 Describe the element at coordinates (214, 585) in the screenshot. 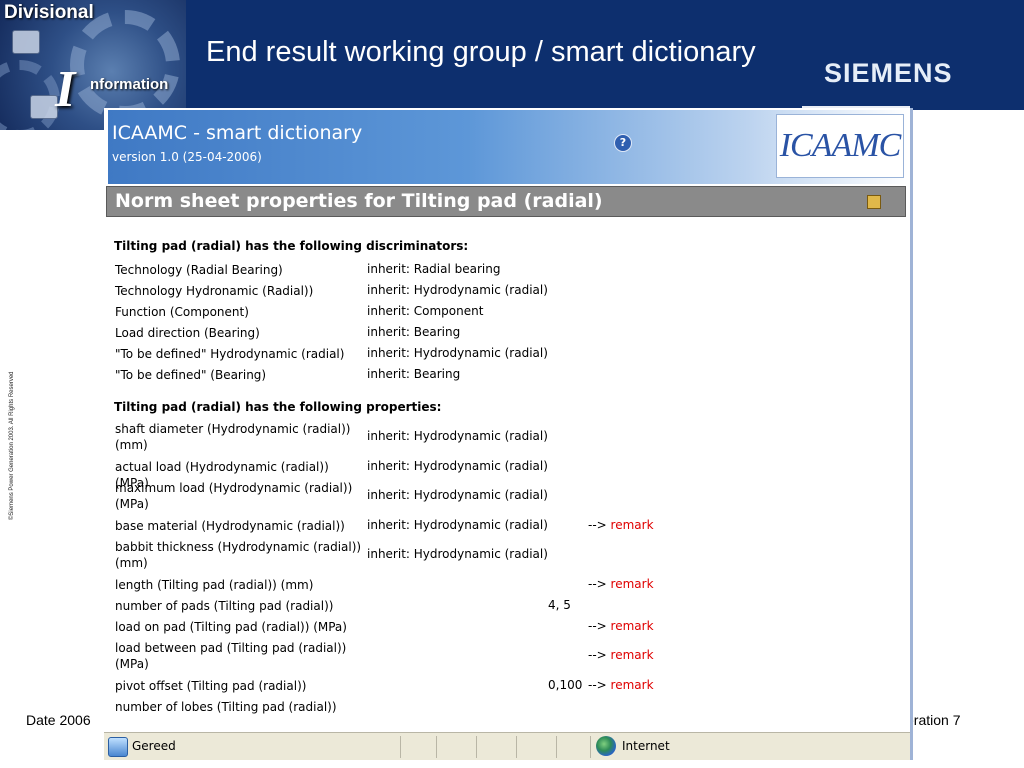

I see `property-name: length (Tilting pad (radial)) (mm)` at that location.